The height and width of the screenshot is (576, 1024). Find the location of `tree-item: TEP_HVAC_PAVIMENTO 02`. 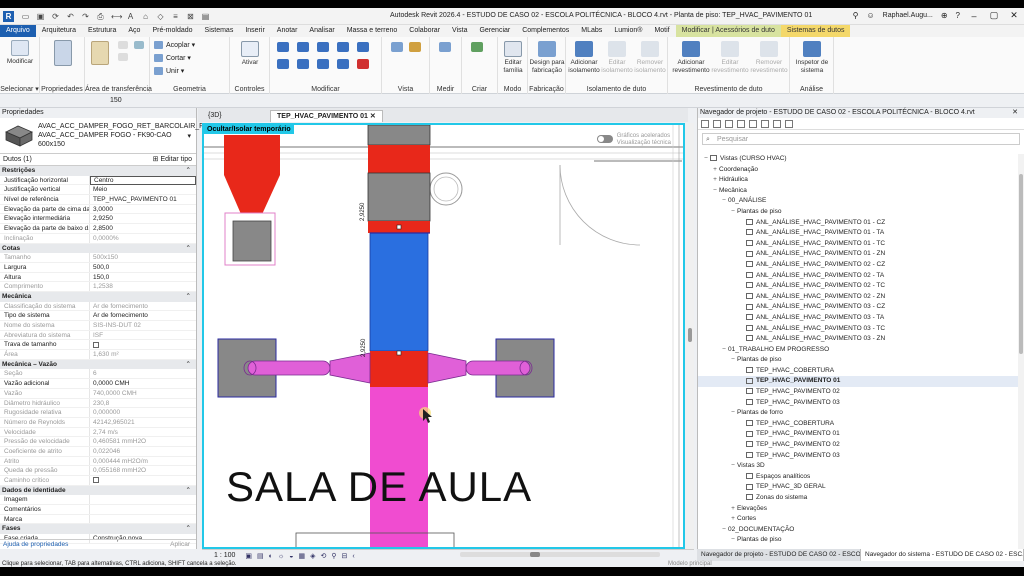

tree-item: TEP_HVAC_PAVIMENTO 02 is located at coordinates (858, 445).